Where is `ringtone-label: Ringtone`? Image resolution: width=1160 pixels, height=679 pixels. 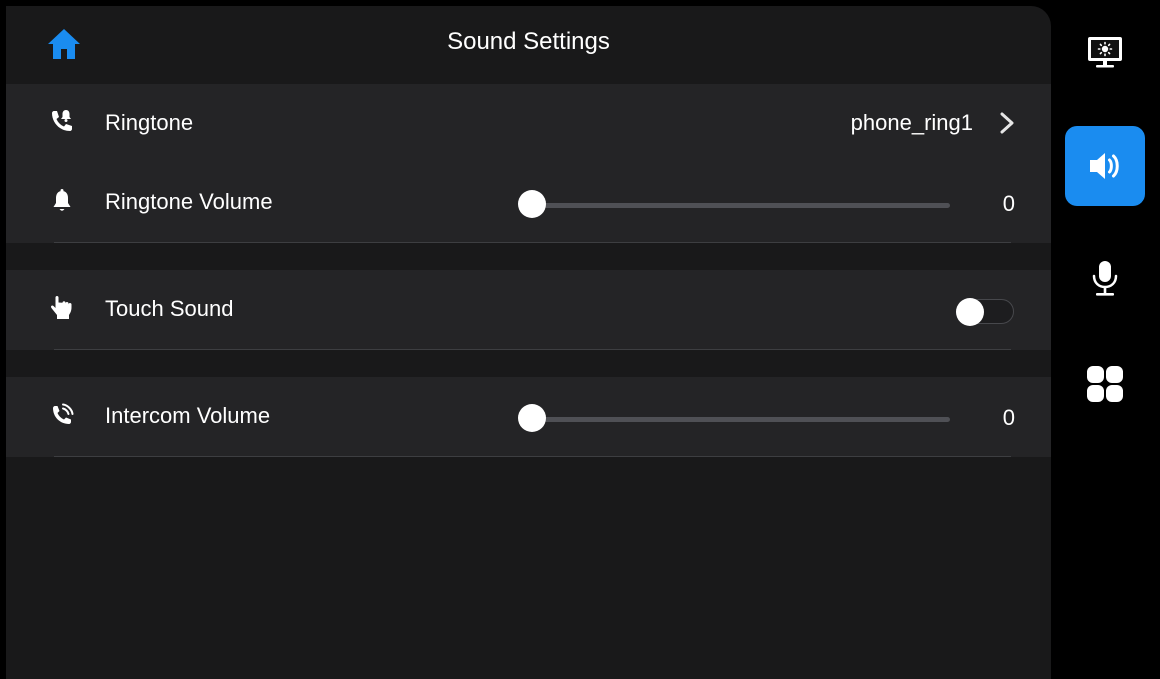
ringtone-label: Ringtone is located at coordinates (149, 122).